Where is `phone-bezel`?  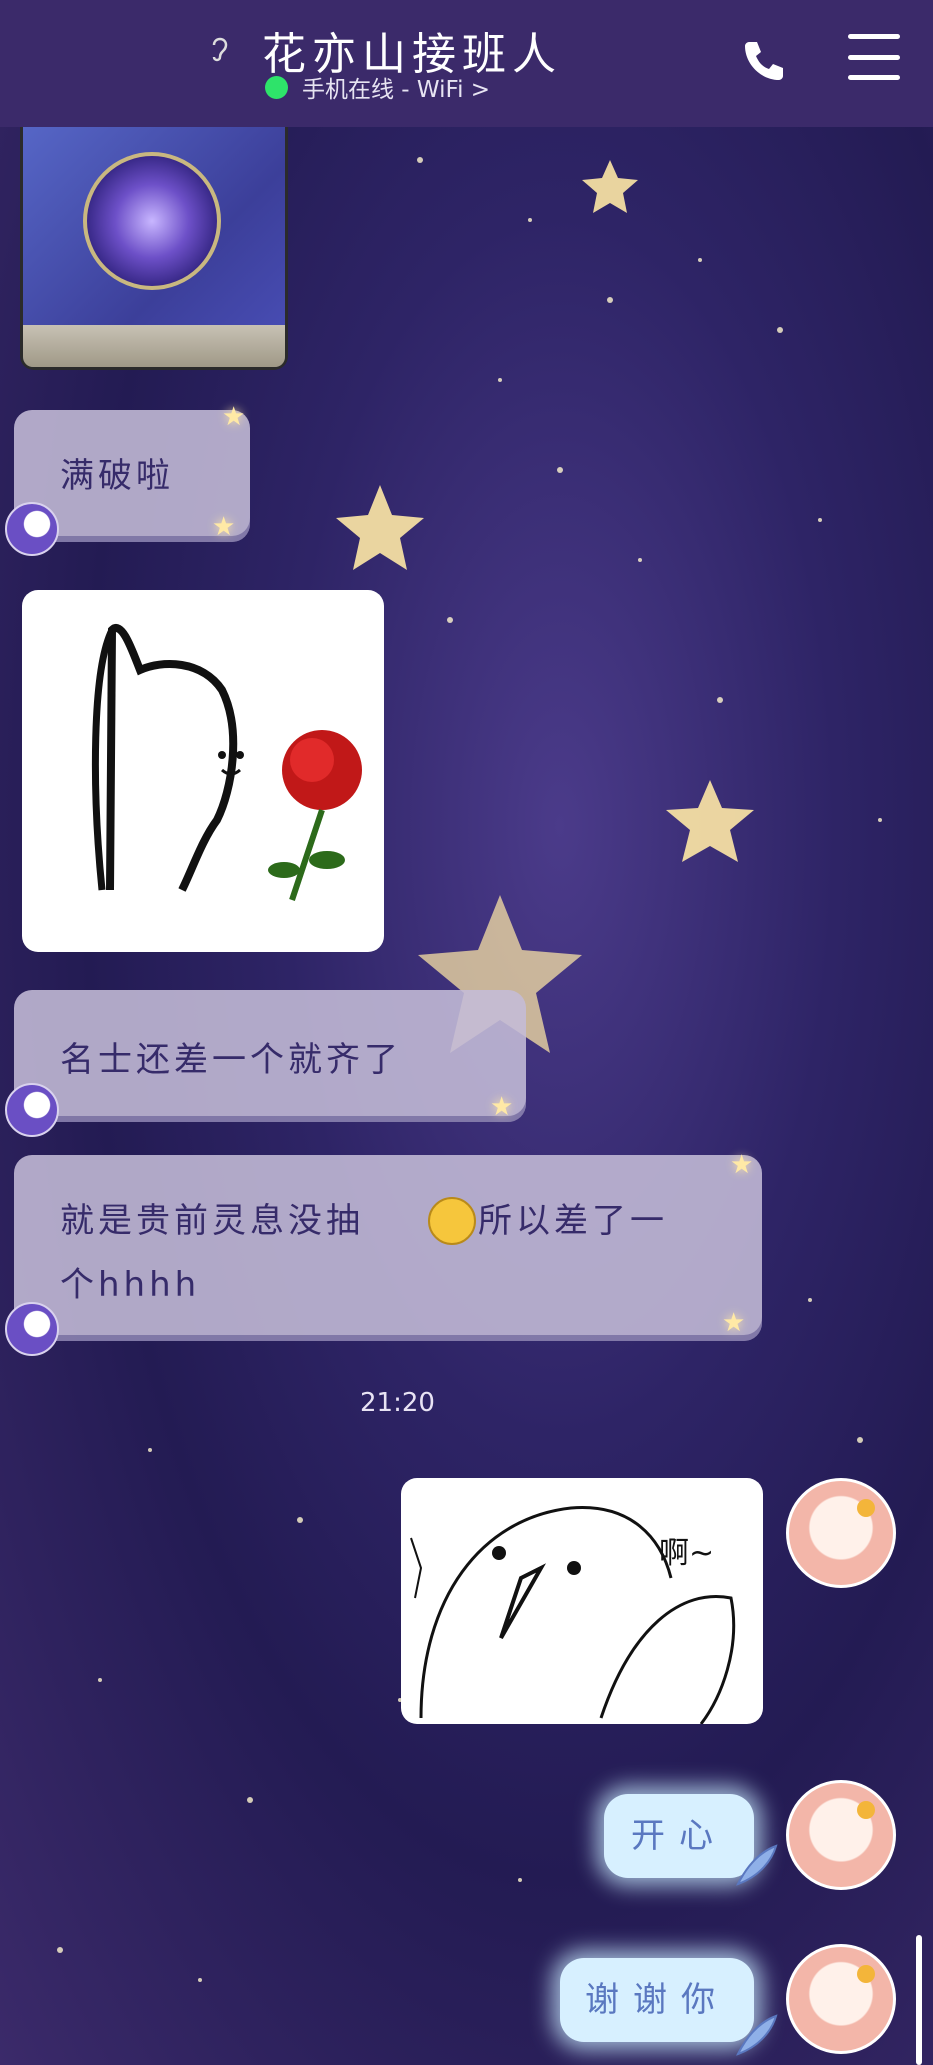
phone-bezel is located at coordinates (154, 346).